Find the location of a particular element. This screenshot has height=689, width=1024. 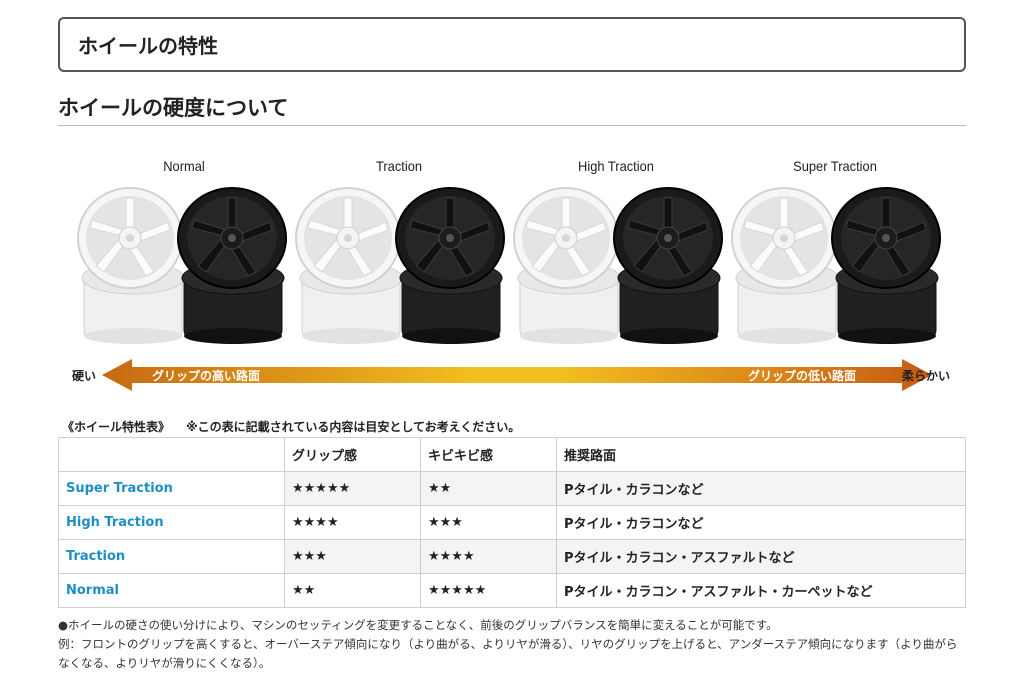

wheel-label-high-traction: High Traction is located at coordinates (616, 166).